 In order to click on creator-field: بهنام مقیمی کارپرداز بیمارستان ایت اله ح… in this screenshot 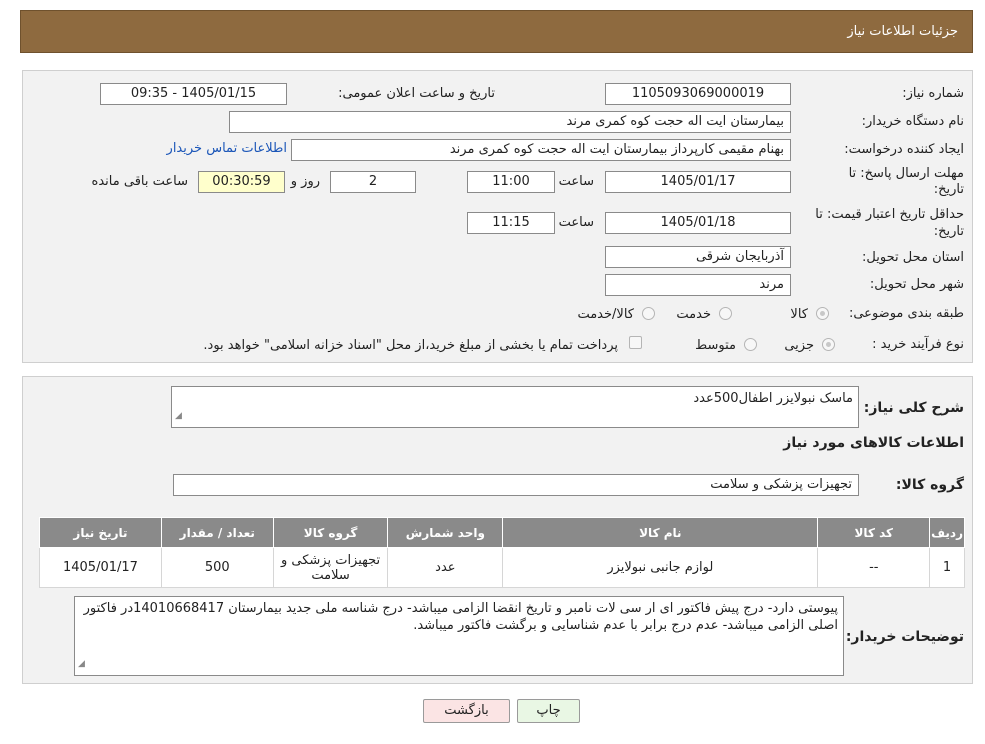, I will do `click(541, 150)`.